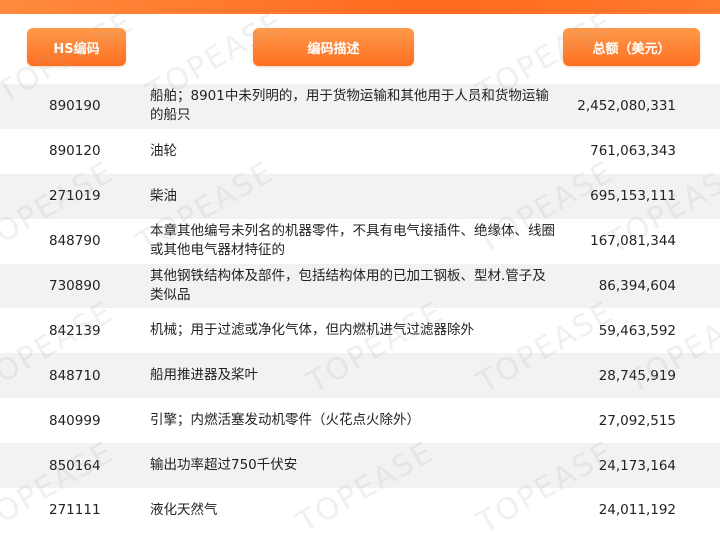 The width and height of the screenshot is (720, 533). Describe the element at coordinates (360, 466) in the screenshot. I see `table-row: 850164 输出功率超过750千伏安 24,173,164` at that location.